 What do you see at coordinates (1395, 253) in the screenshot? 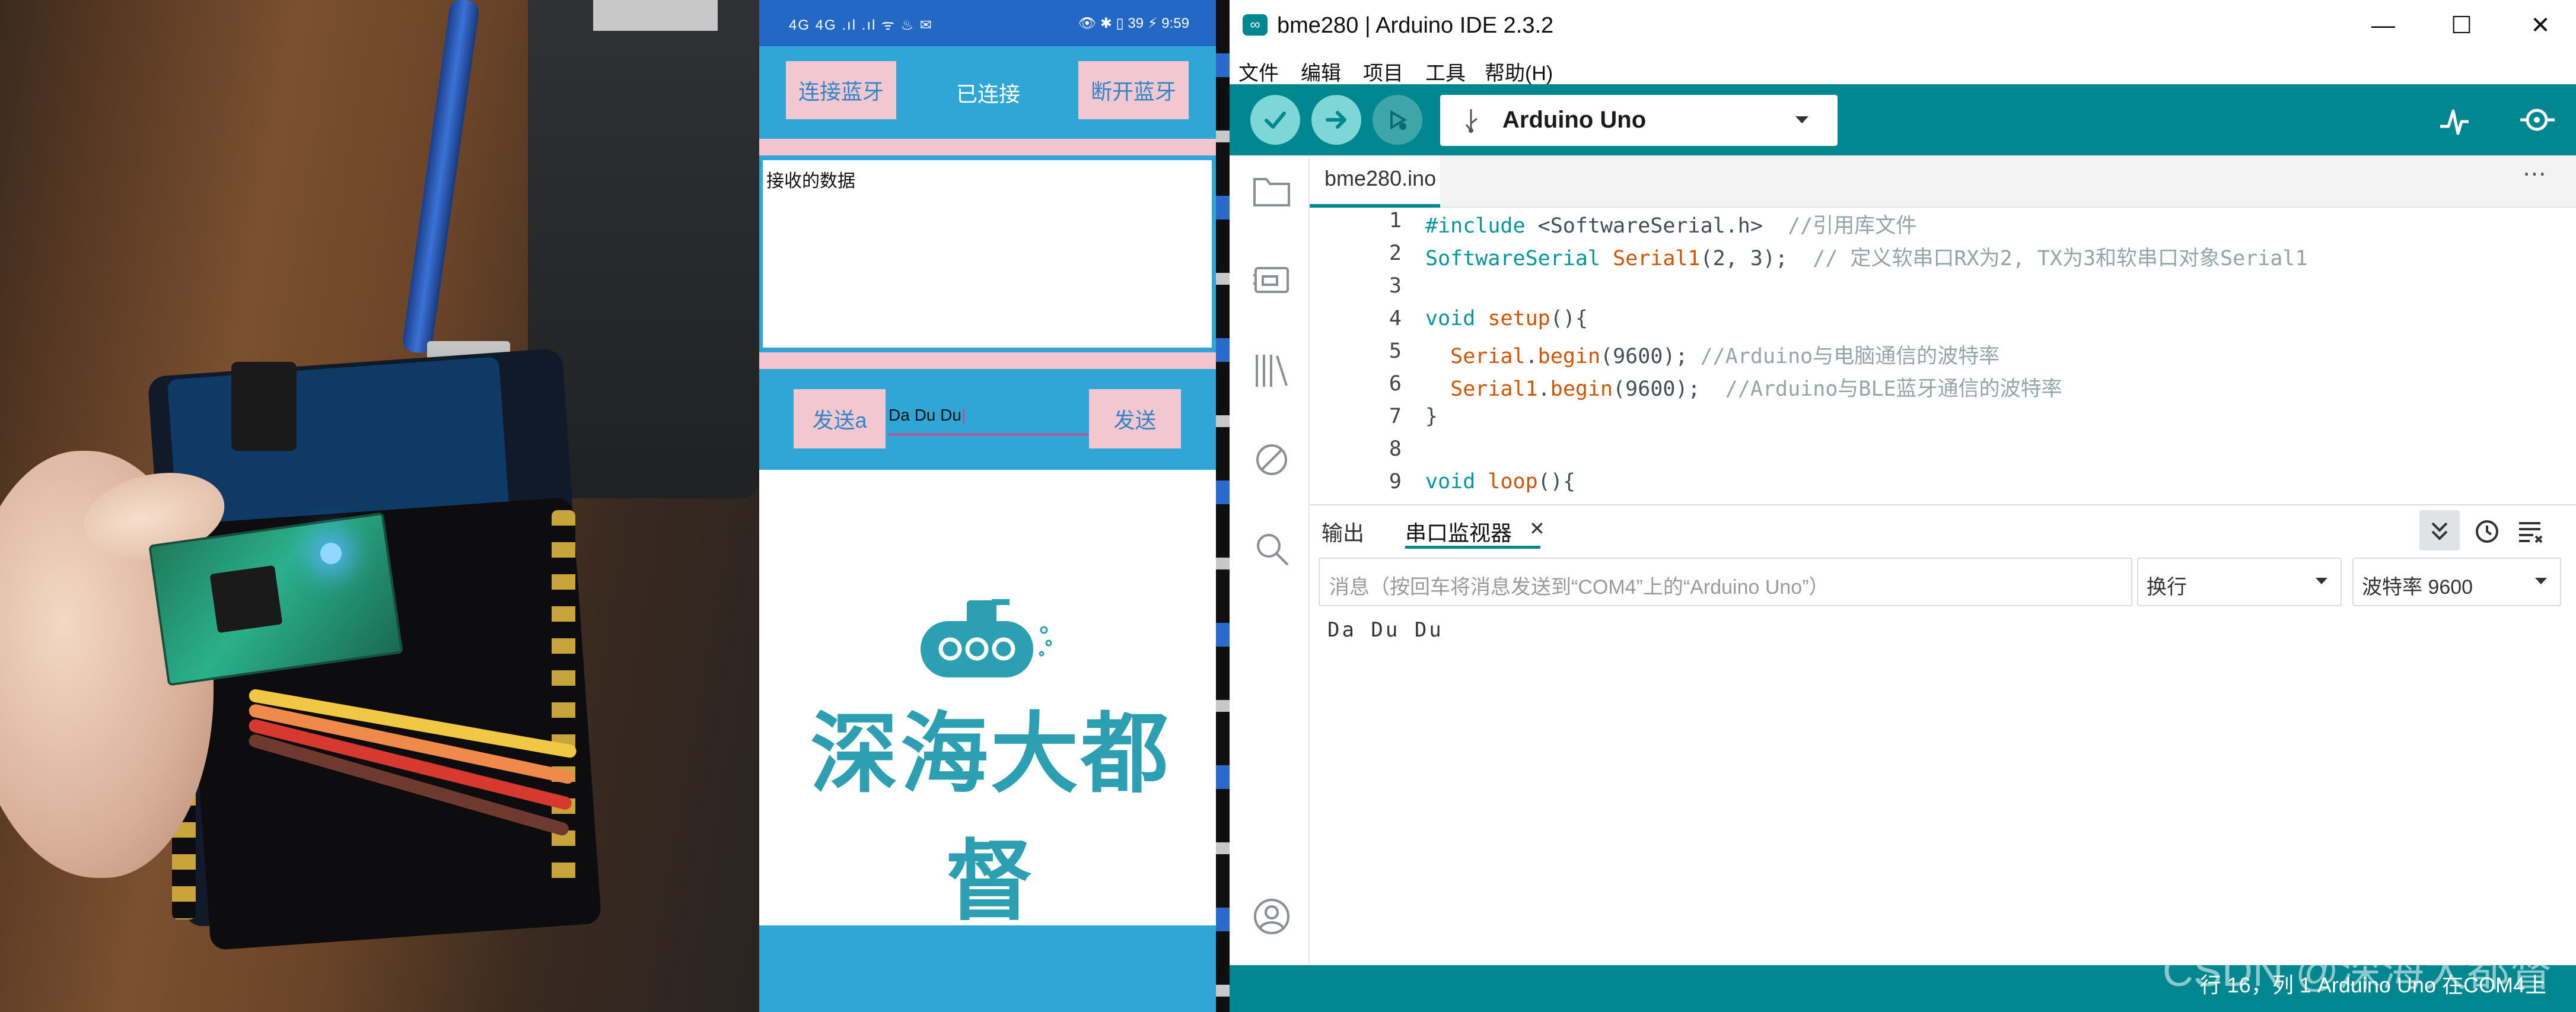
I see `line-number: 2` at bounding box center [1395, 253].